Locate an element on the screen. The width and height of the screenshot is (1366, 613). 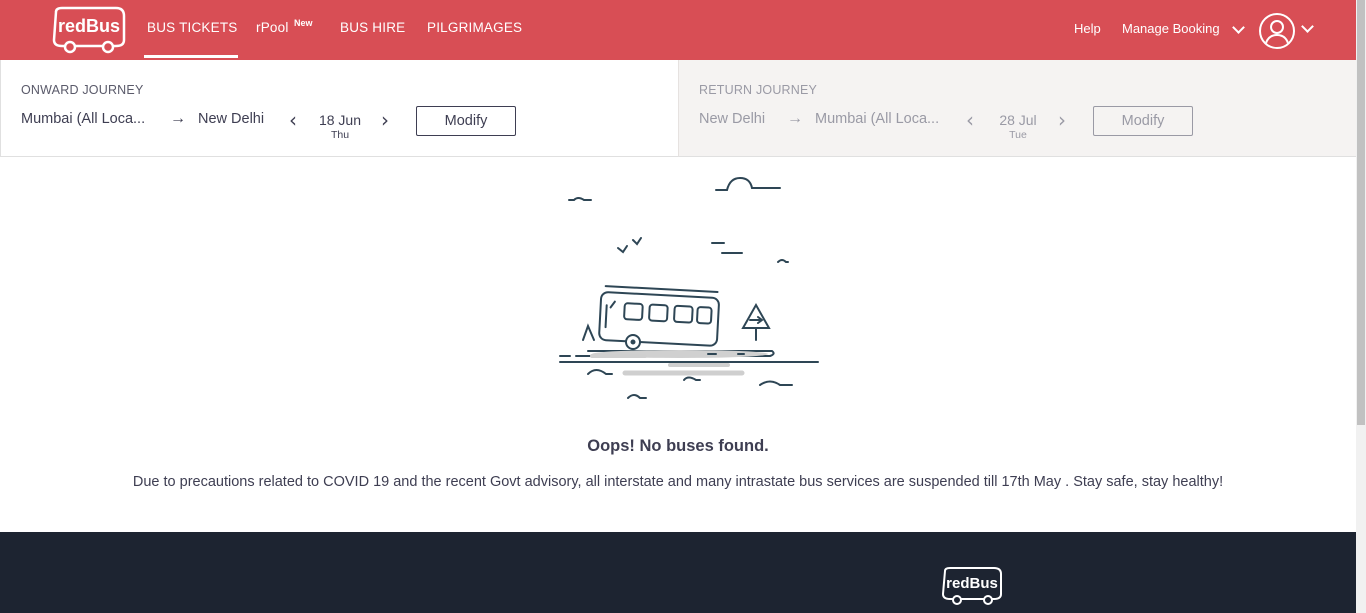
footer-redbus-logo: redBus is located at coordinates (972, 586).